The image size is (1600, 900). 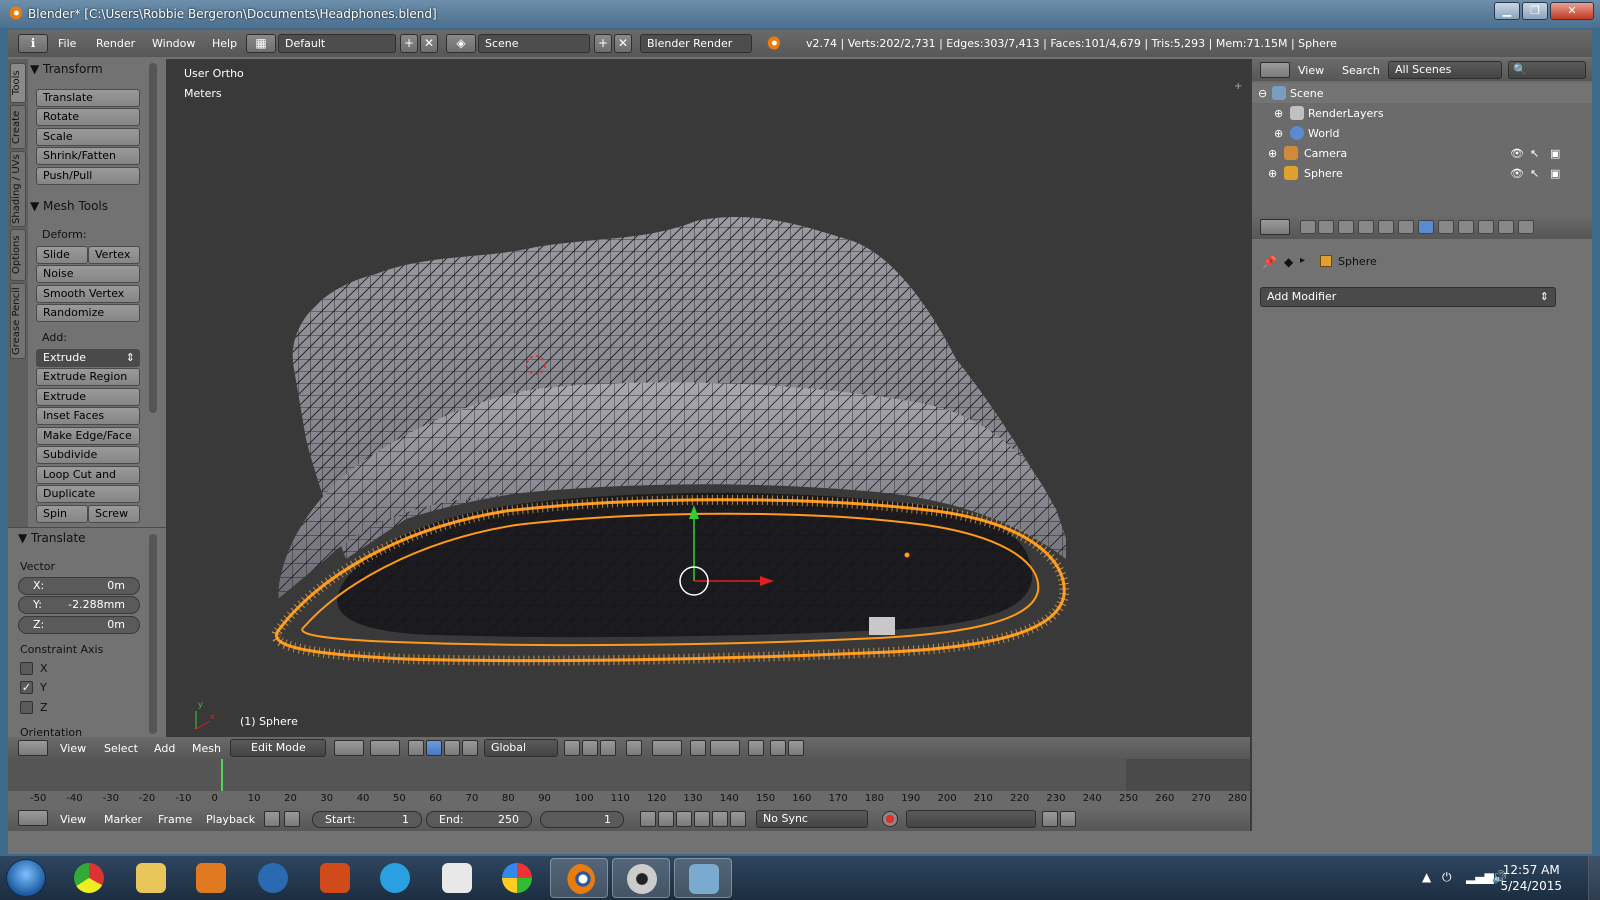 What do you see at coordinates (18, 83) in the screenshot?
I see `tab-tools: Tools` at bounding box center [18, 83].